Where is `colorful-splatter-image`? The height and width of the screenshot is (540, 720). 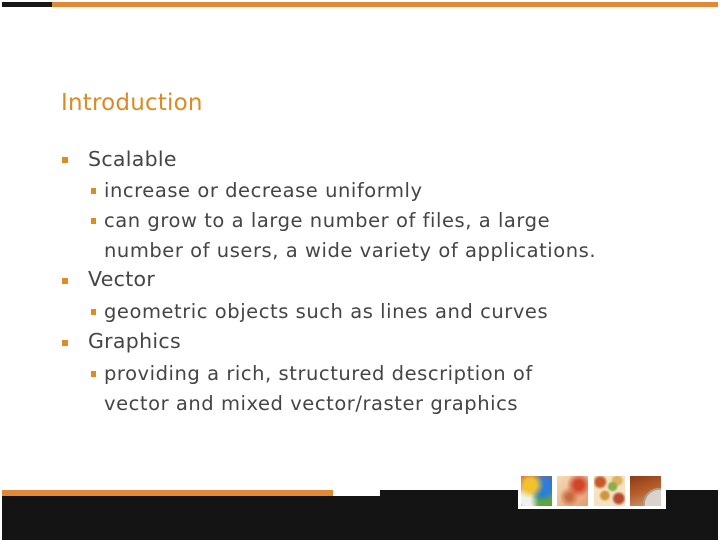
colorful-splatter-image is located at coordinates (536, 491).